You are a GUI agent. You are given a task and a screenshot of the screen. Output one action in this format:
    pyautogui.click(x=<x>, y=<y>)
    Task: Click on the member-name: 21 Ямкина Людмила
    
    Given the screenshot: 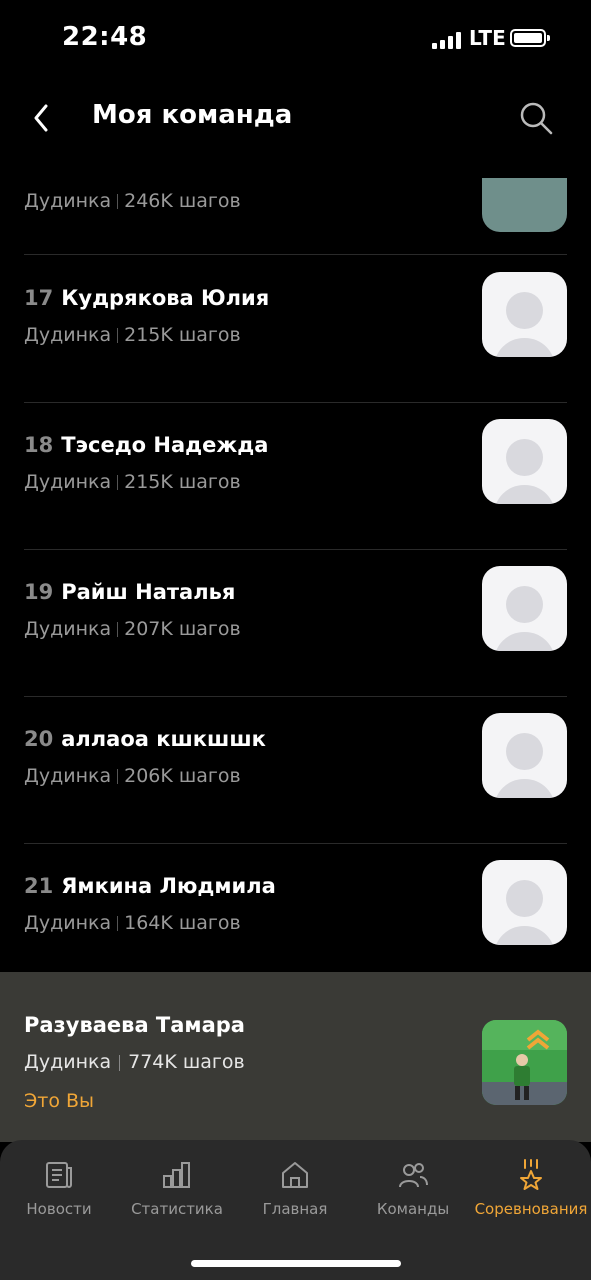 What is the action you would take?
    pyautogui.click(x=150, y=886)
    